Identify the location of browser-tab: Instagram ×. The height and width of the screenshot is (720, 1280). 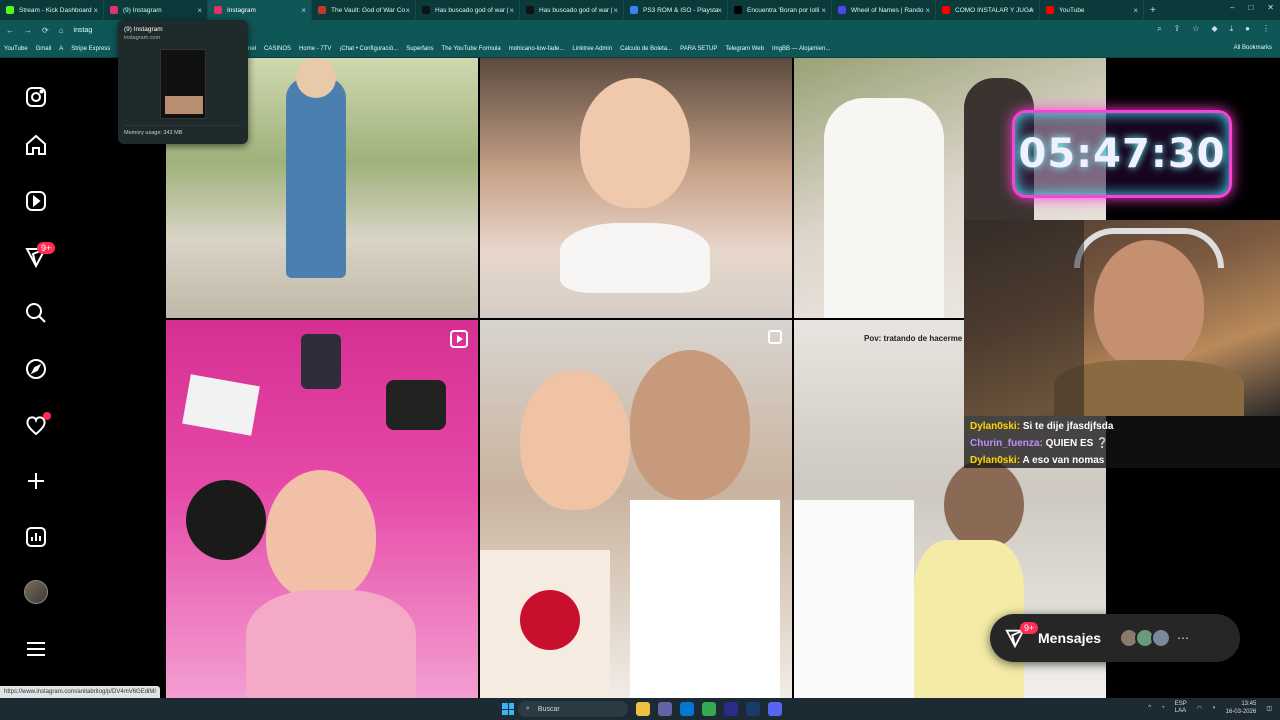
(260, 10).